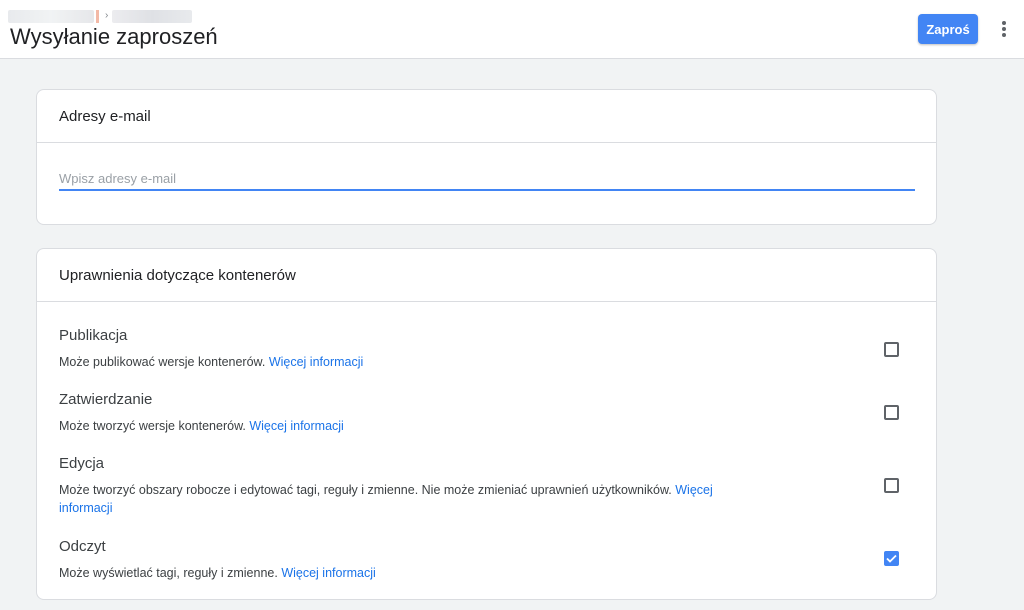 The height and width of the screenshot is (610, 1024). What do you see at coordinates (891, 349) in the screenshot?
I see `publish-checkbox` at bounding box center [891, 349].